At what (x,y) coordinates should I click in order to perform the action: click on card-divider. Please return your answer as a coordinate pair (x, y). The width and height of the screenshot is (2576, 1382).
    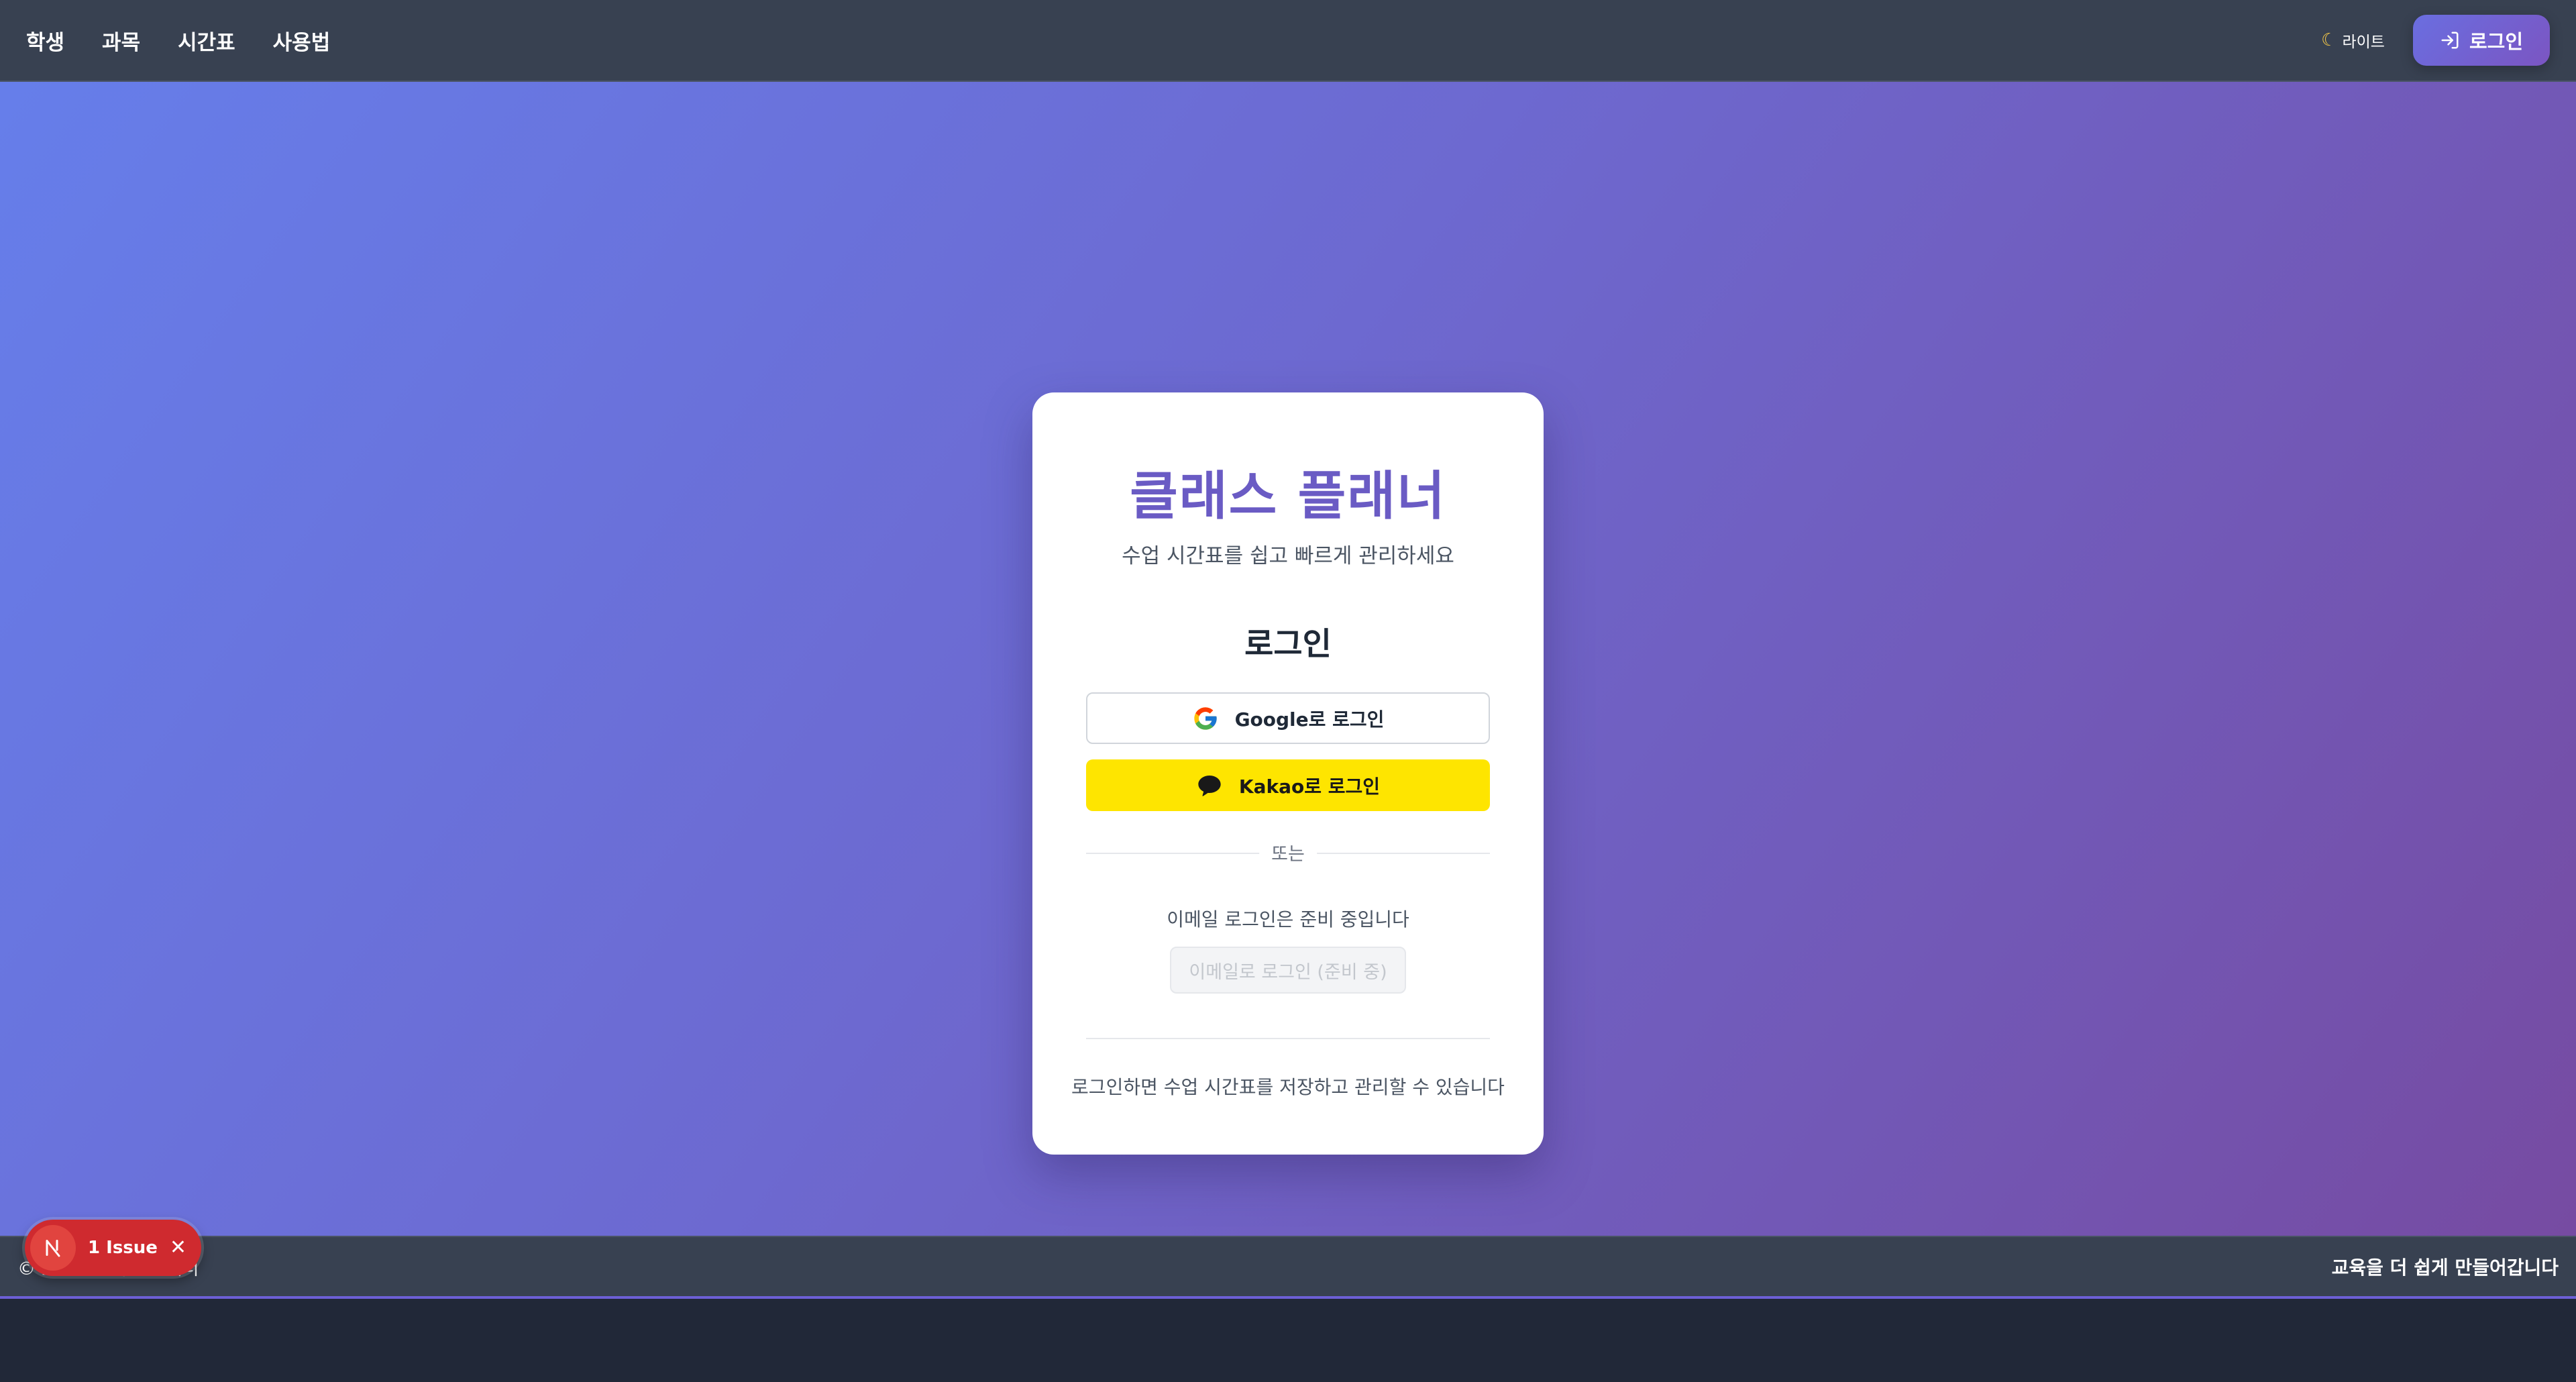
    Looking at the image, I should click on (1288, 1038).